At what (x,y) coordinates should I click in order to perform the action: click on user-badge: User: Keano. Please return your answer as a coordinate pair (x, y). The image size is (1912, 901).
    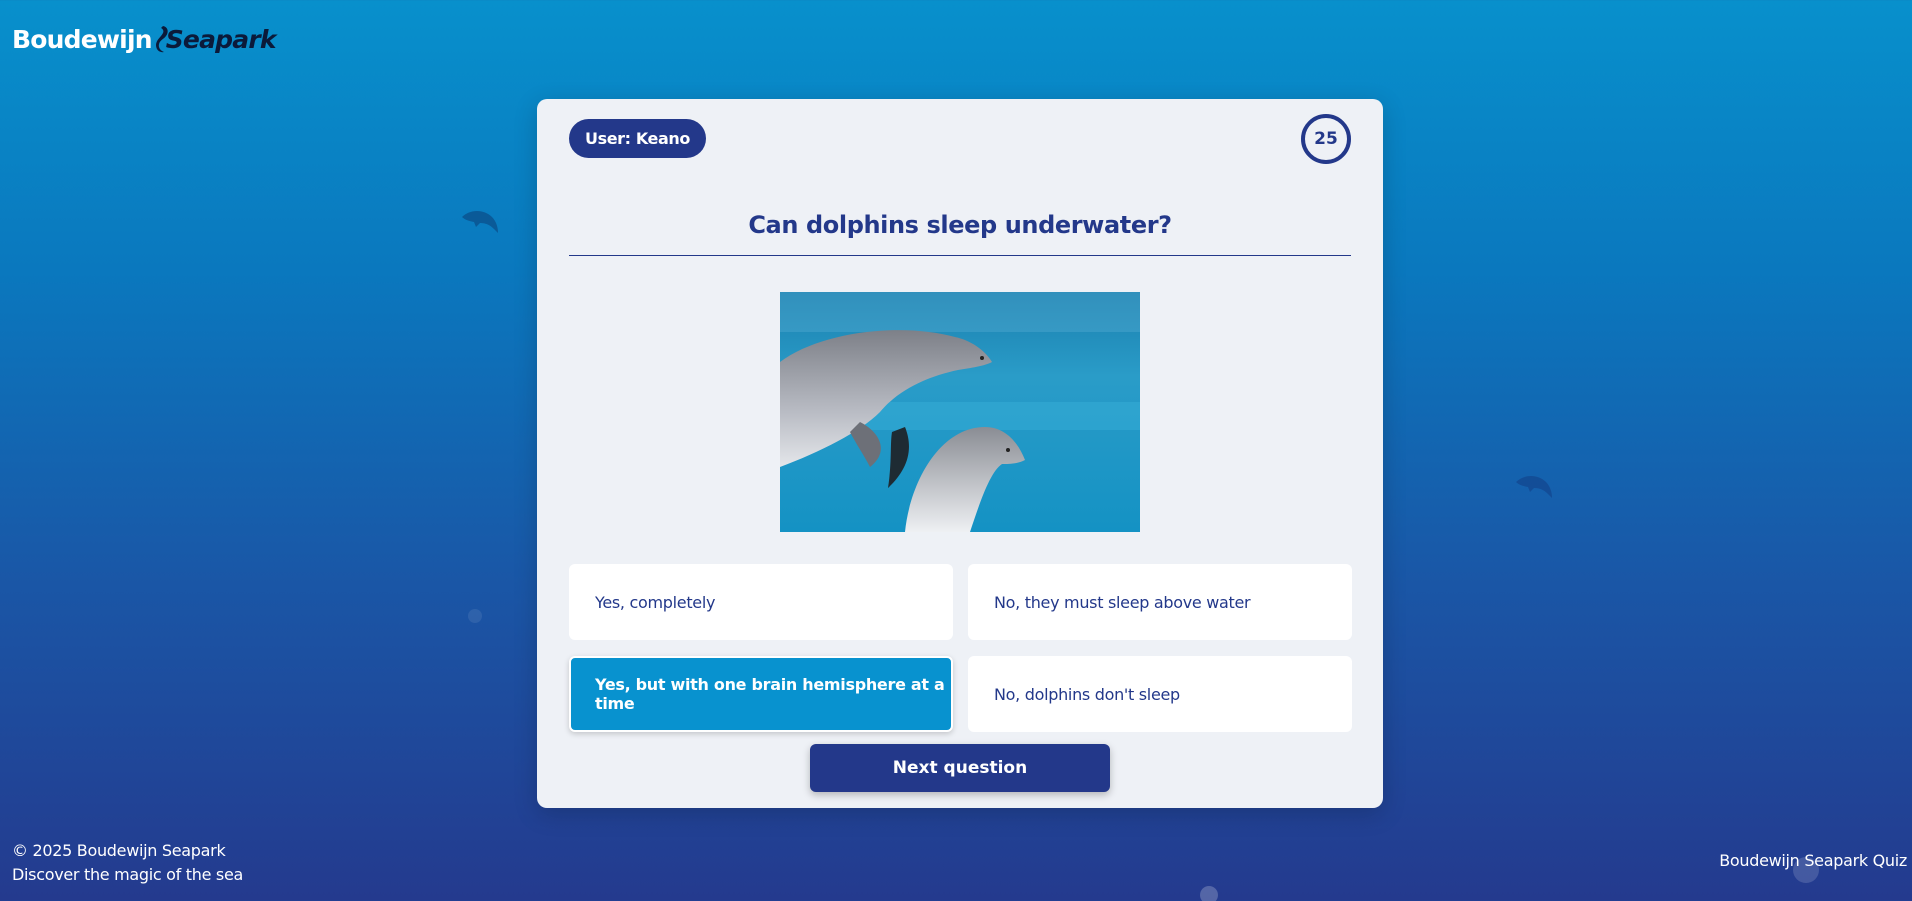
    Looking at the image, I should click on (637, 138).